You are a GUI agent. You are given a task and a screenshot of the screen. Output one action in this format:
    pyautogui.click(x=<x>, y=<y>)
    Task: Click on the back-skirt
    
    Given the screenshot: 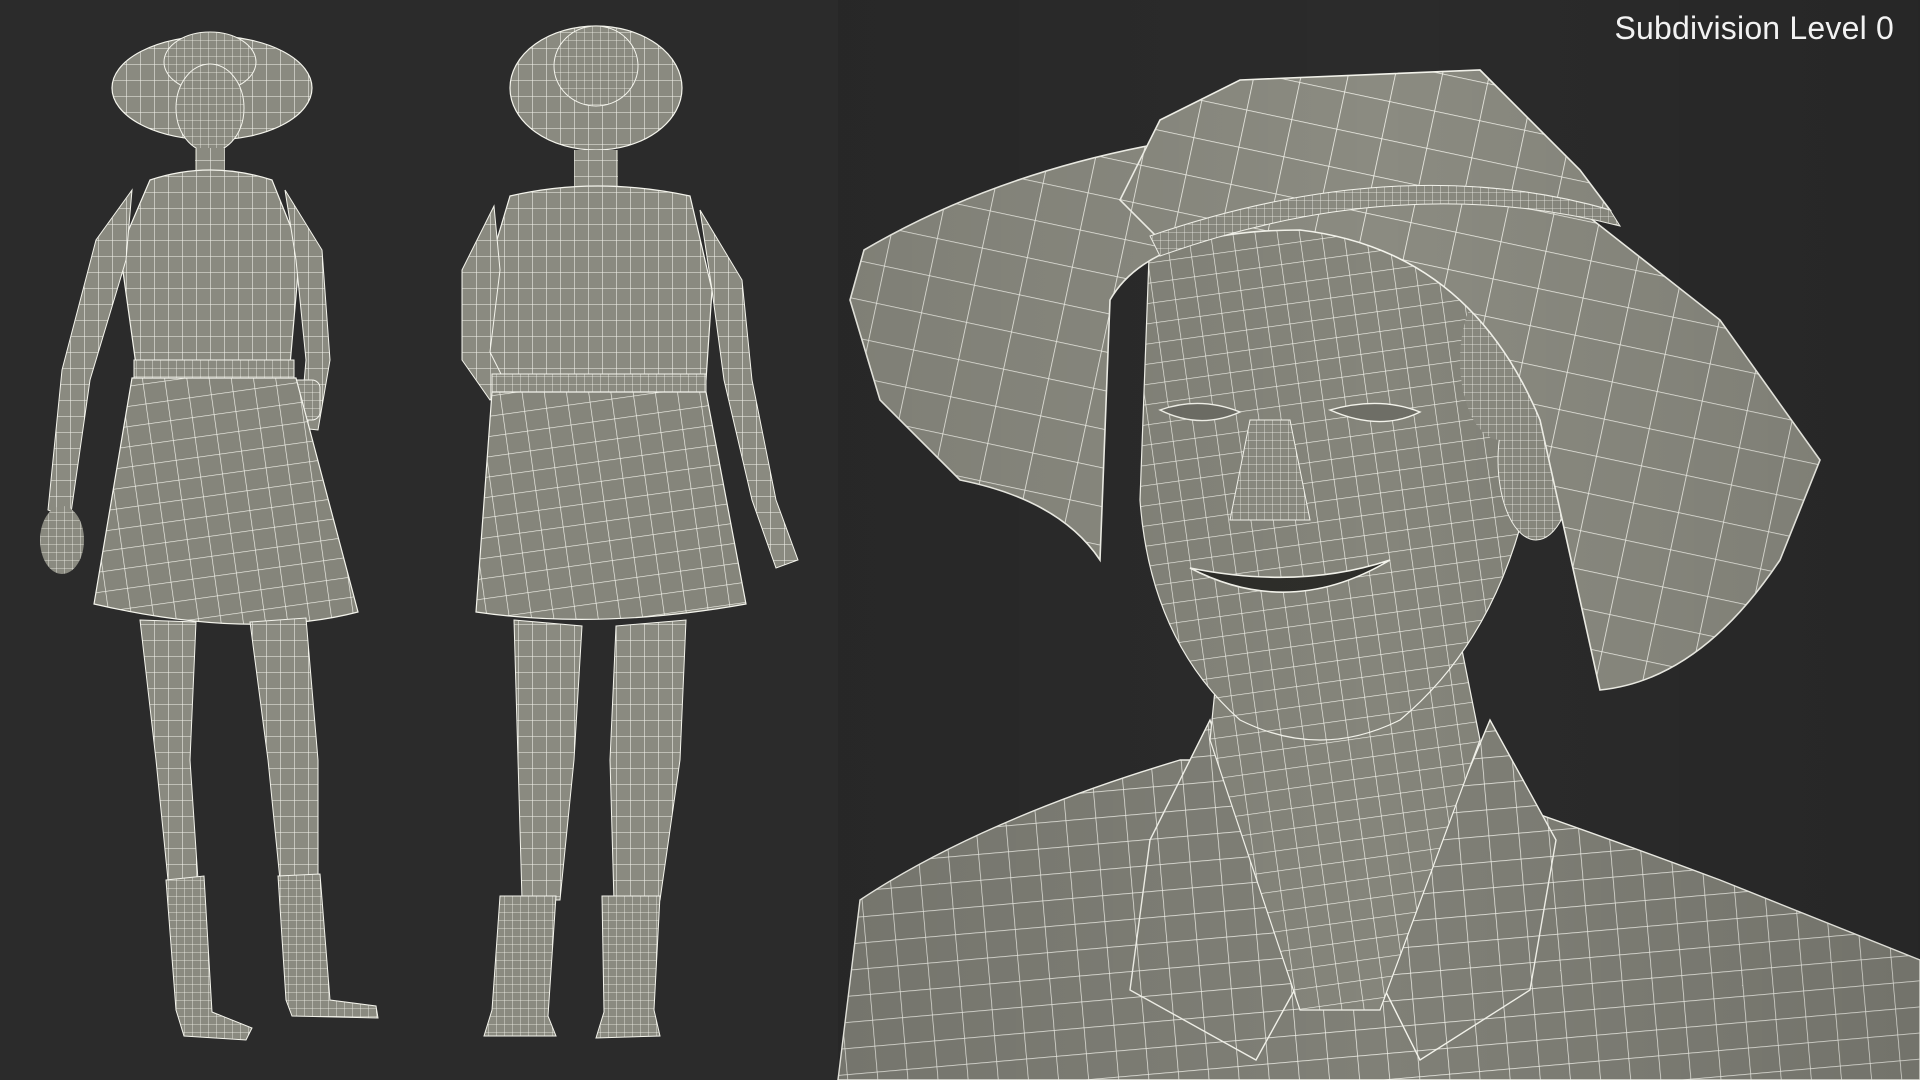 What is the action you would take?
    pyautogui.click(x=611, y=505)
    